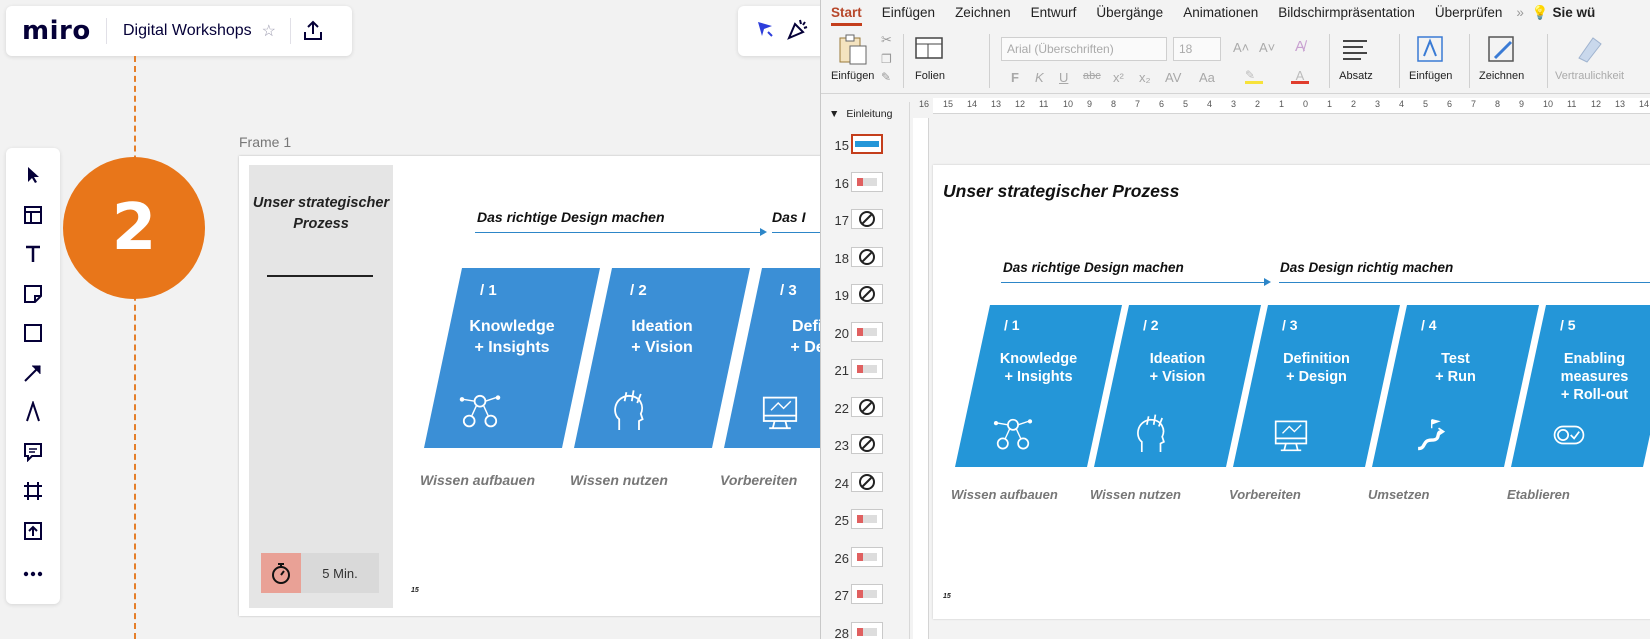 This screenshot has width=1650, height=639. Describe the element at coordinates (135, 347) in the screenshot. I see `dashed-guide-line` at that location.